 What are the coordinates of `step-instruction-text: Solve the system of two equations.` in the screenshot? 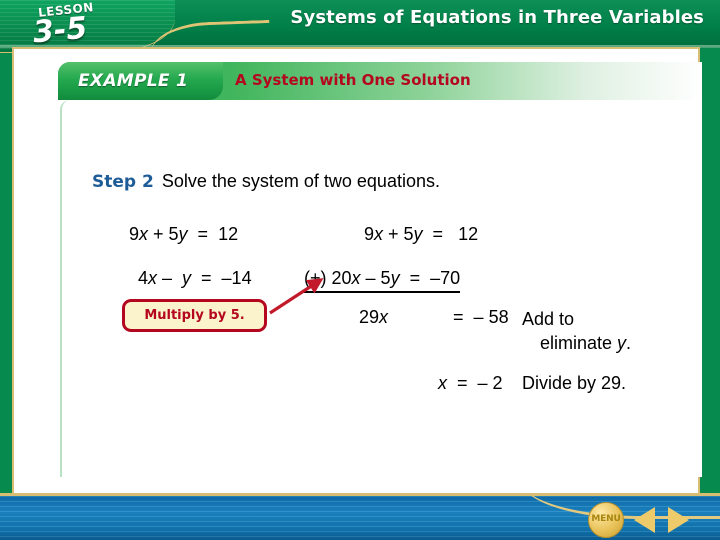 It's located at (300, 181).